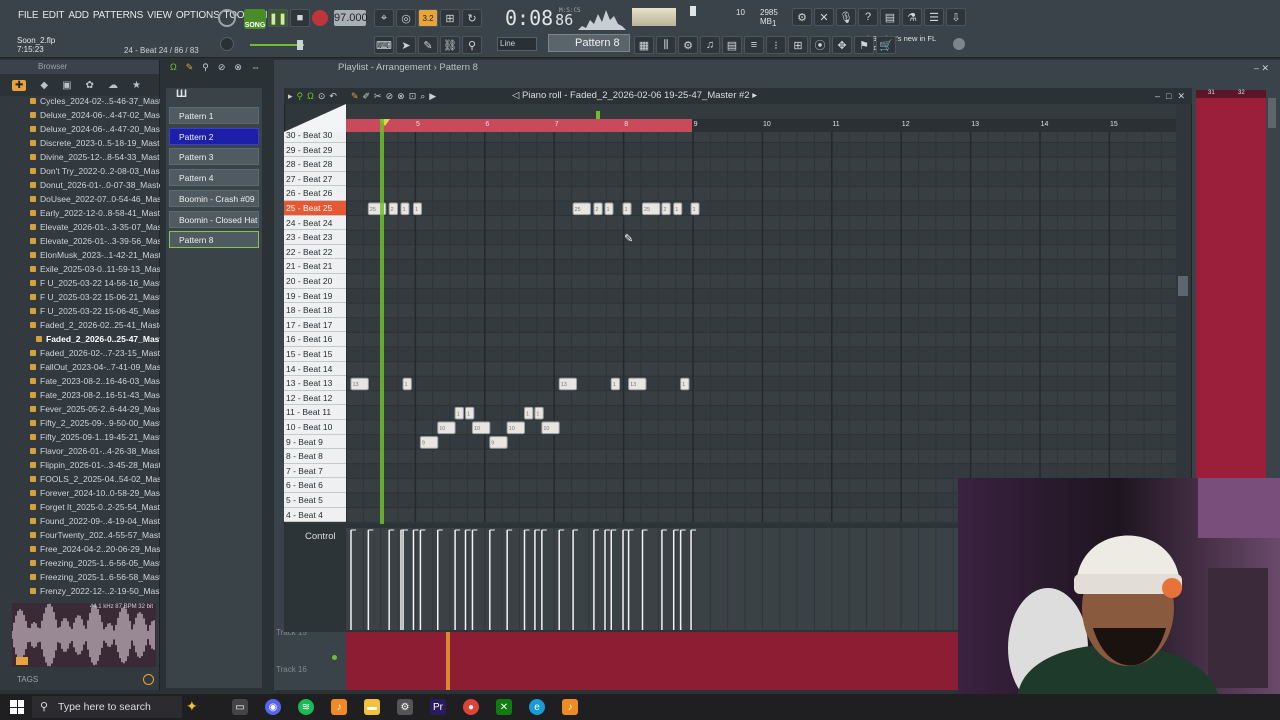 The height and width of the screenshot is (720, 1280). Describe the element at coordinates (80, 171) in the screenshot. I see `browser-item: Don't Try_2022-0..2-08-03_Master` at that location.